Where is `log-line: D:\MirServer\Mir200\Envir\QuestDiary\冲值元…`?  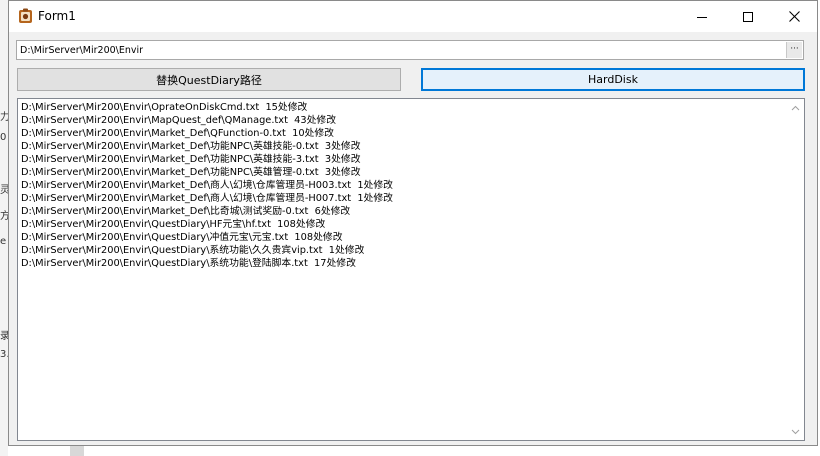
log-line: D:\MirServer\Mir200\Envir\QuestDiary\冲值元… is located at coordinates (182, 237).